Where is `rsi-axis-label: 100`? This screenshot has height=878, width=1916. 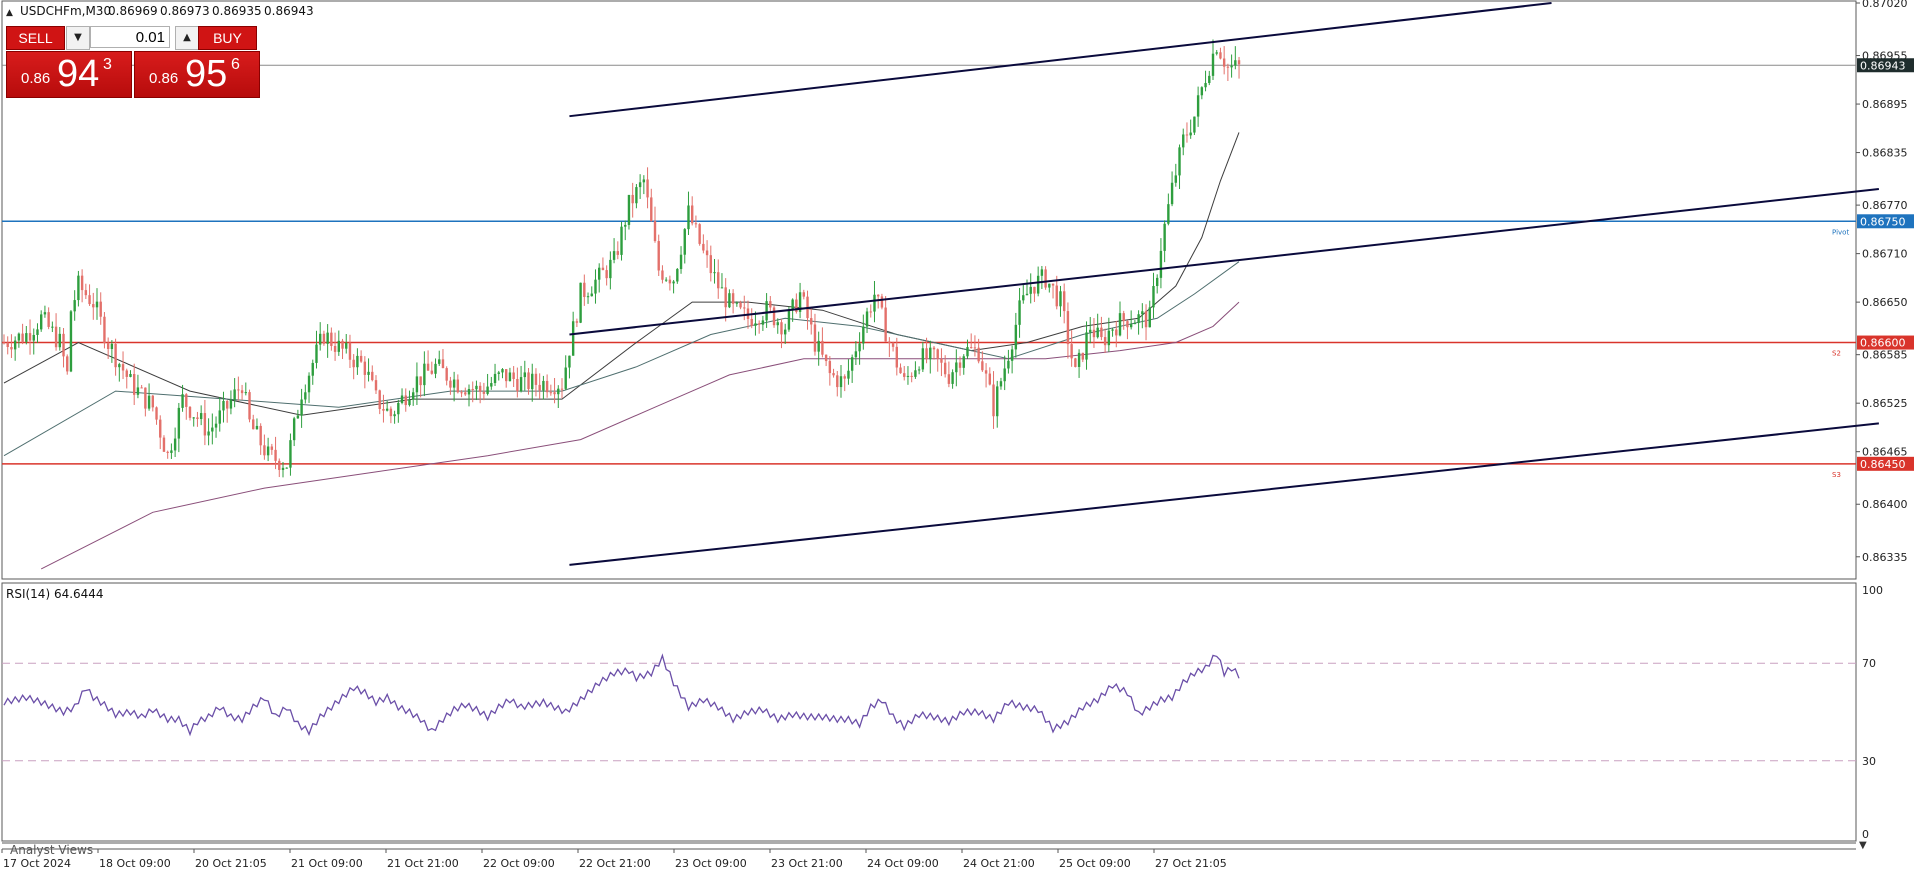
rsi-axis-label: 100 is located at coordinates (1872, 590).